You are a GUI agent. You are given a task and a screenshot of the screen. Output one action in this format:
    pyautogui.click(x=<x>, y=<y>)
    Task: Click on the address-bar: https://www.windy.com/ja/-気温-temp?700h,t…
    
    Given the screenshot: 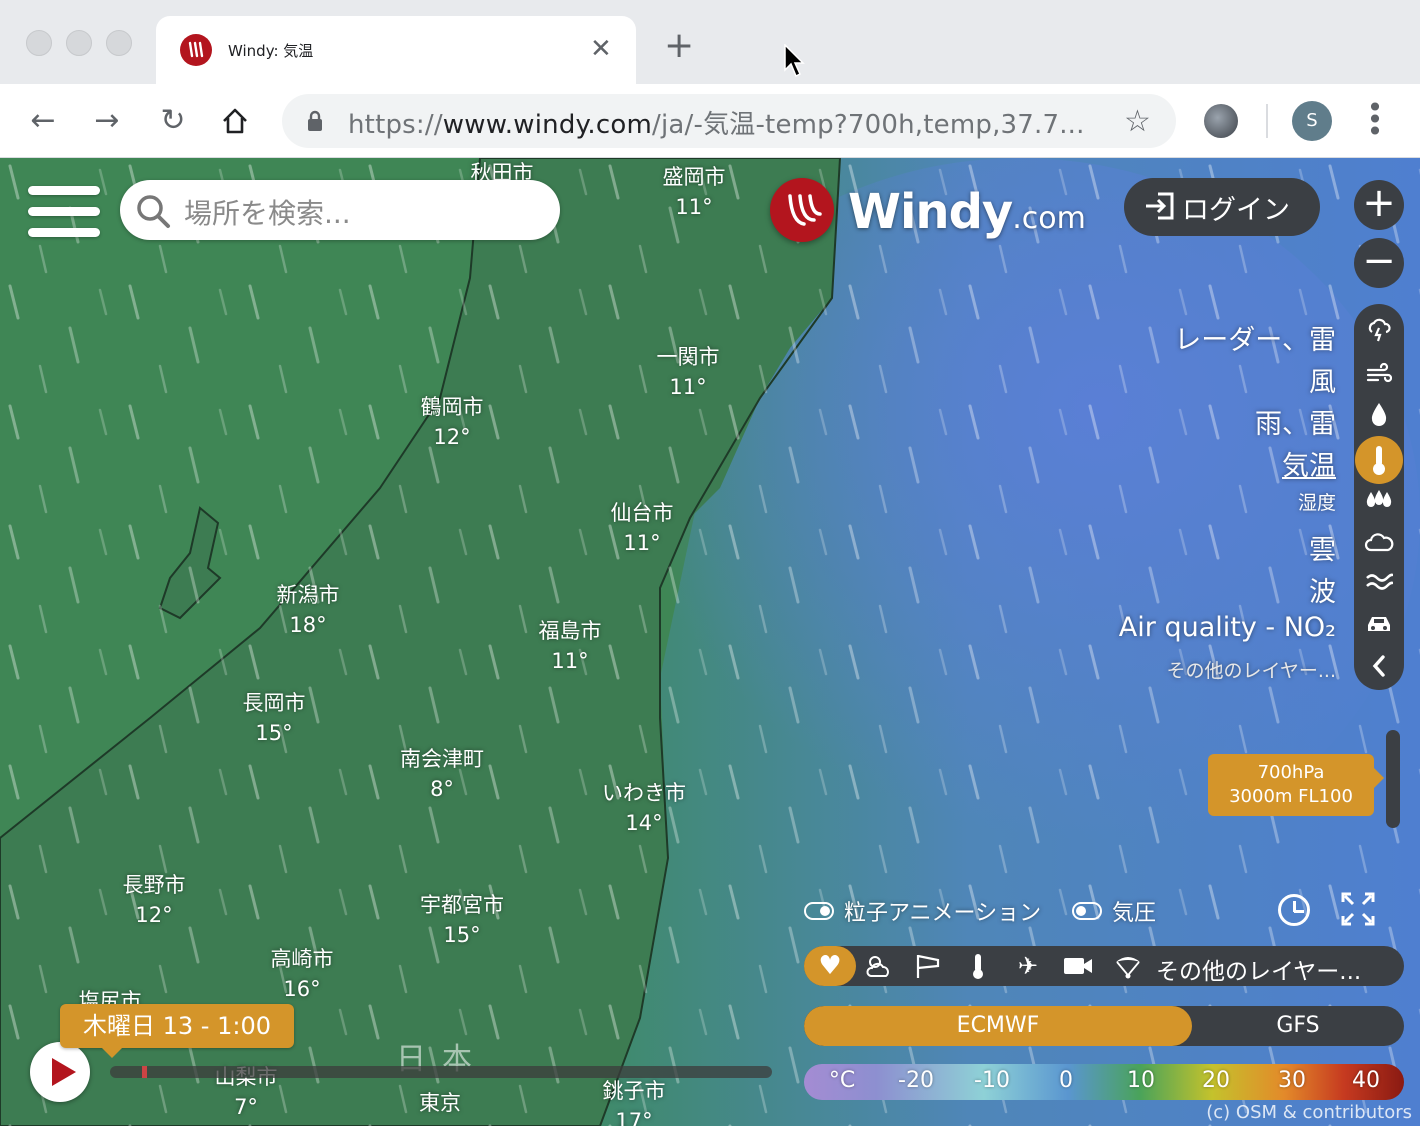 What is the action you would take?
    pyautogui.click(x=729, y=121)
    